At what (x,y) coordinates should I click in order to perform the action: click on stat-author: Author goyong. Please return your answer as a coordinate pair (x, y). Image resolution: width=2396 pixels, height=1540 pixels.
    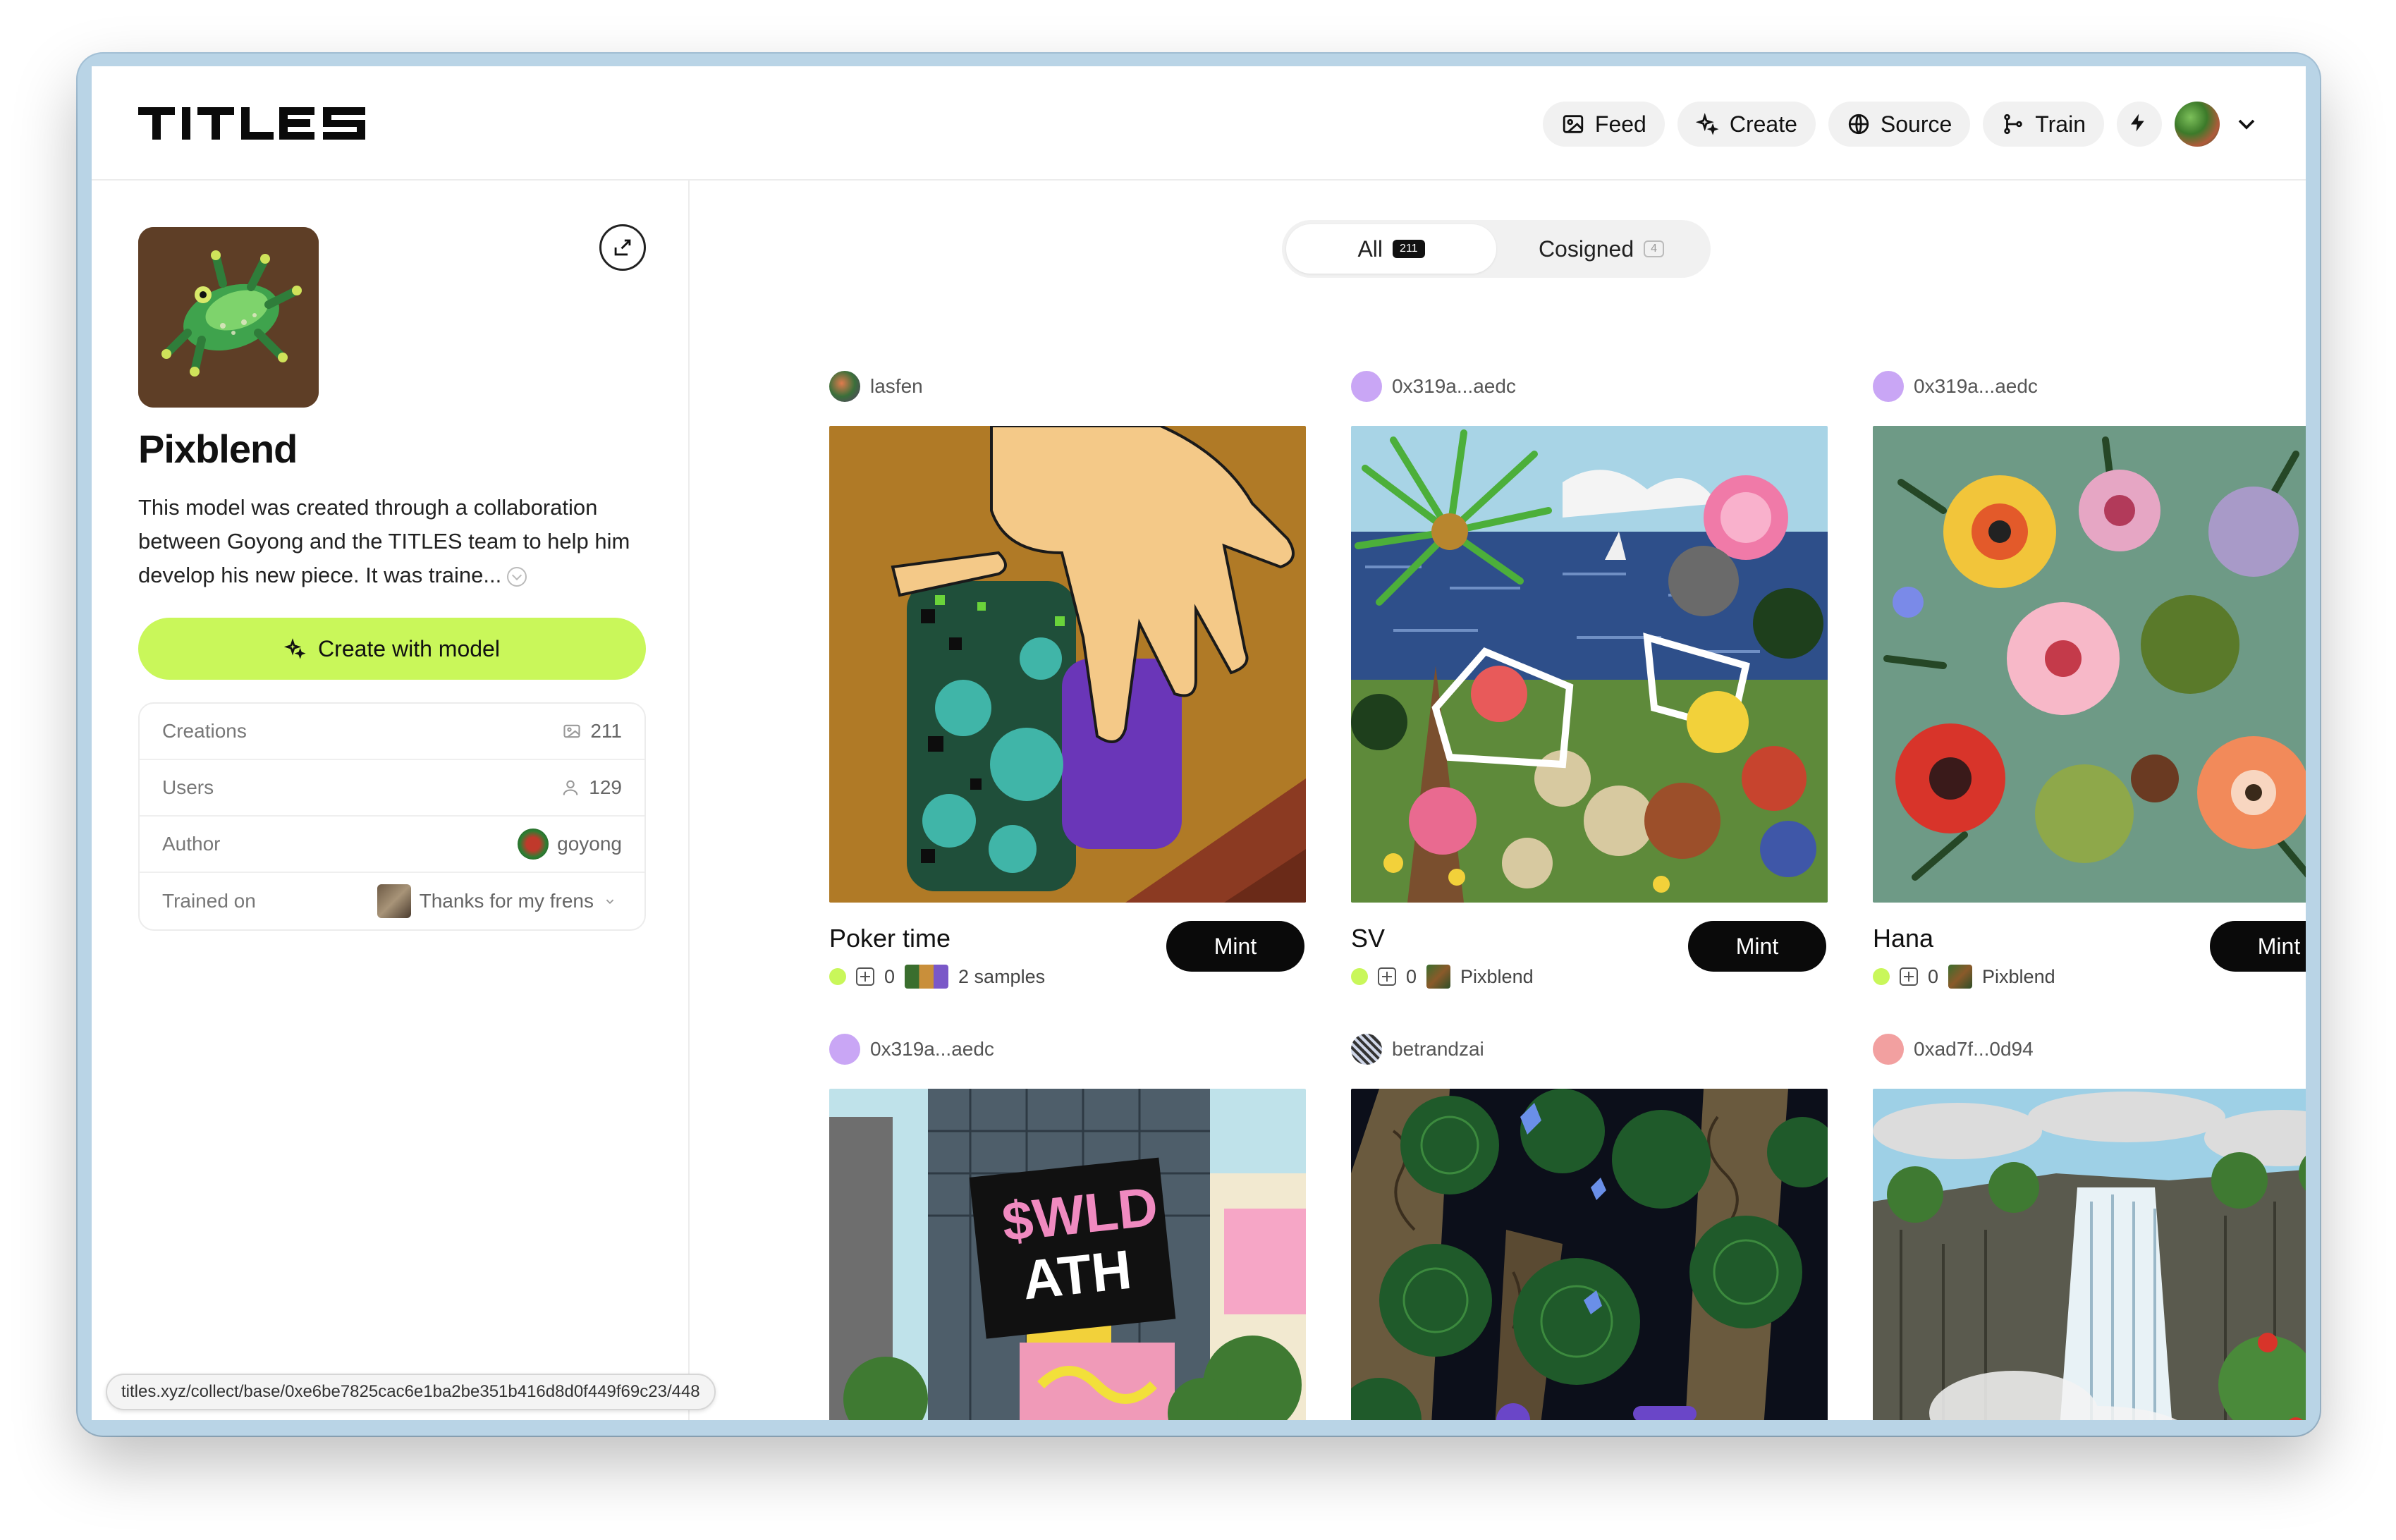
    Looking at the image, I should click on (392, 845).